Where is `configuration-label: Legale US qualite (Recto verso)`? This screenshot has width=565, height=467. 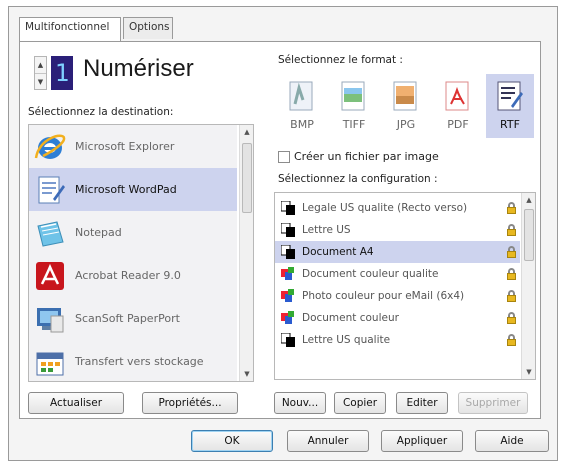 configuration-label: Legale US qualite (Recto verso) is located at coordinates (385, 208).